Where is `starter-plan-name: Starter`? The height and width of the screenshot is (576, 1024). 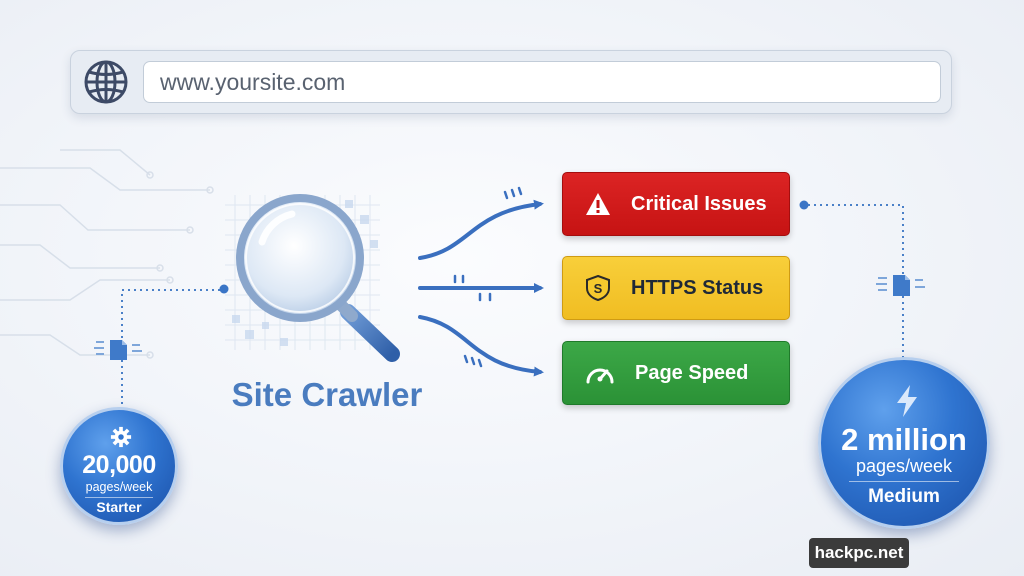 starter-plan-name: Starter is located at coordinates (119, 507).